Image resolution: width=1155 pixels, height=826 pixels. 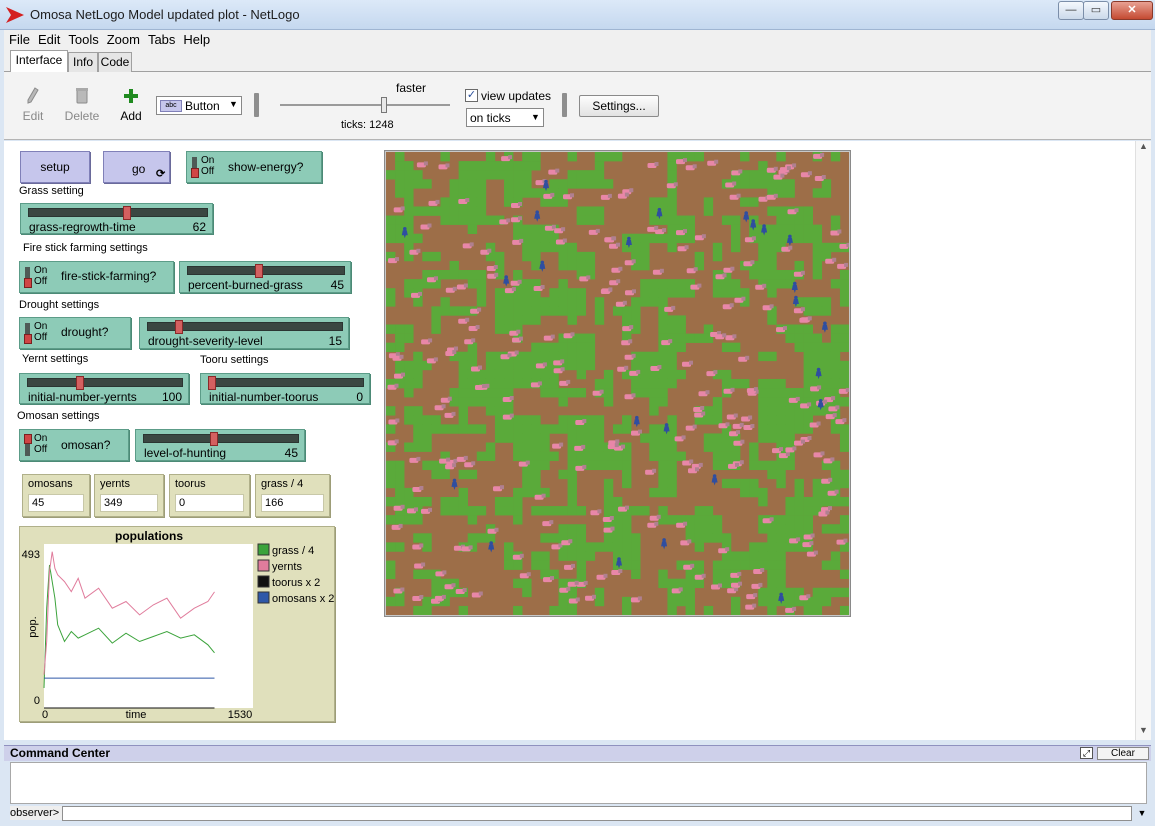 What do you see at coordinates (96, 277) in the screenshot?
I see `fire-stick-farming-switch: On Off fire-stick-farming?` at bounding box center [96, 277].